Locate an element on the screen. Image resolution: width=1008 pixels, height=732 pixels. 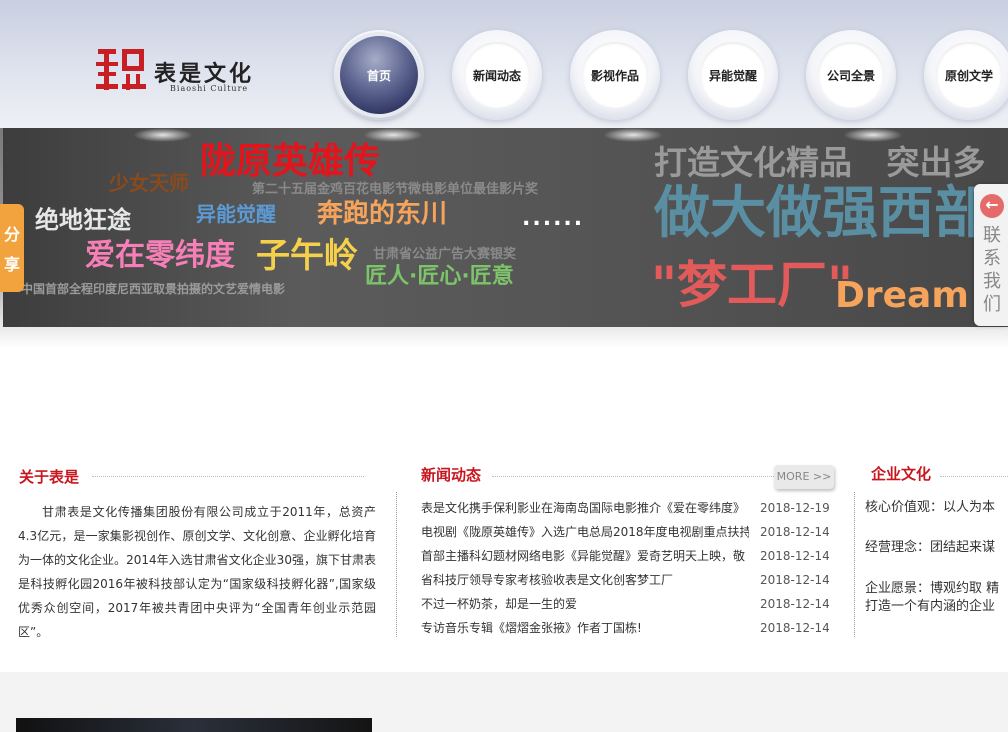
banner-slogan-3: "梦工厂" is located at coordinates (752, 285).